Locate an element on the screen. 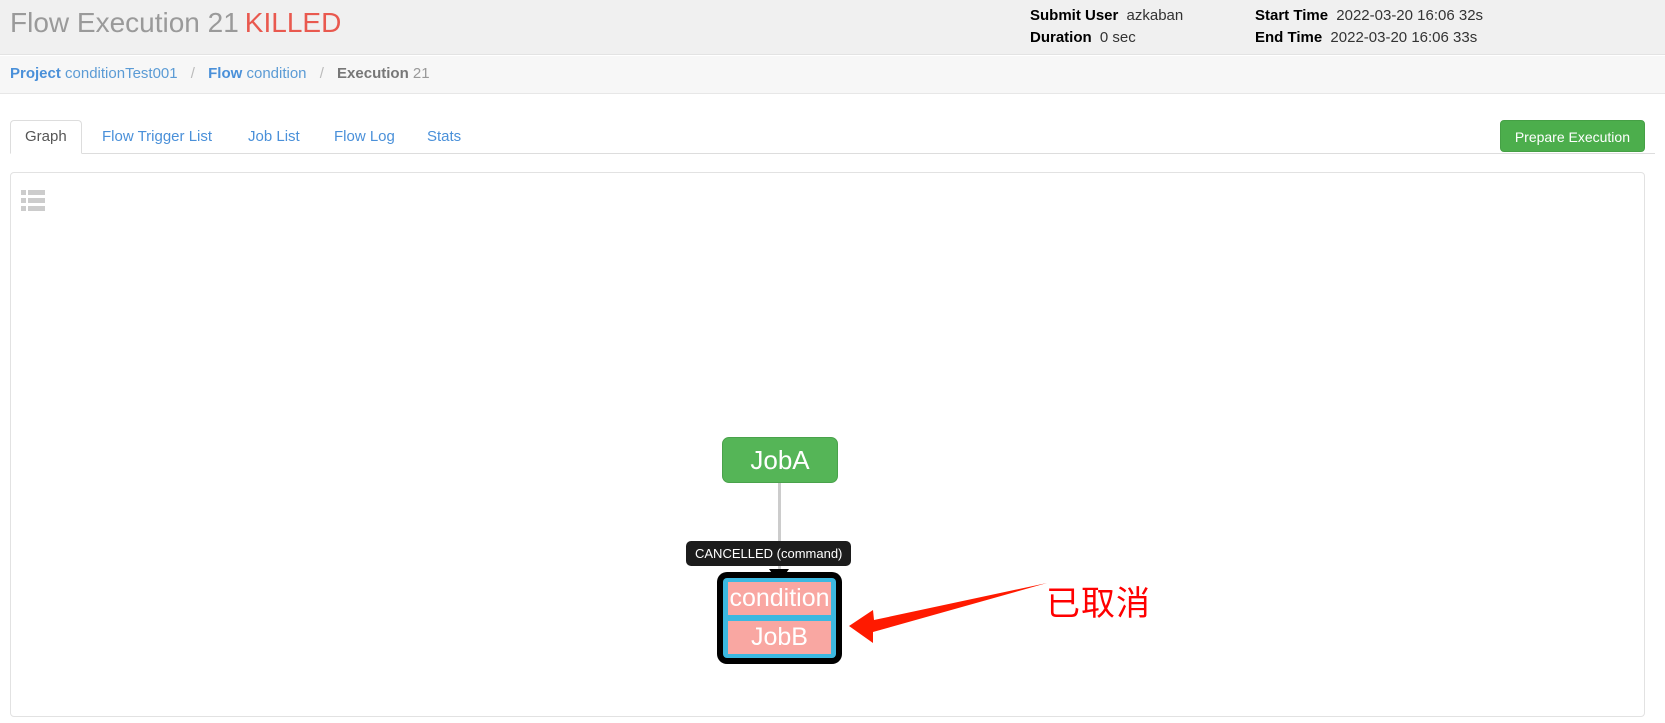  breadcrumb-project-value: conditionTest001 is located at coordinates (121, 73).